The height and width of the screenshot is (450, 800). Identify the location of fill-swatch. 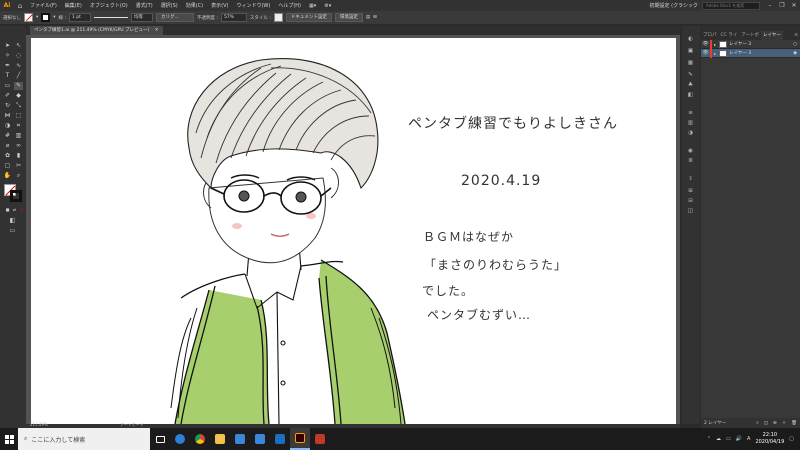
(28, 17).